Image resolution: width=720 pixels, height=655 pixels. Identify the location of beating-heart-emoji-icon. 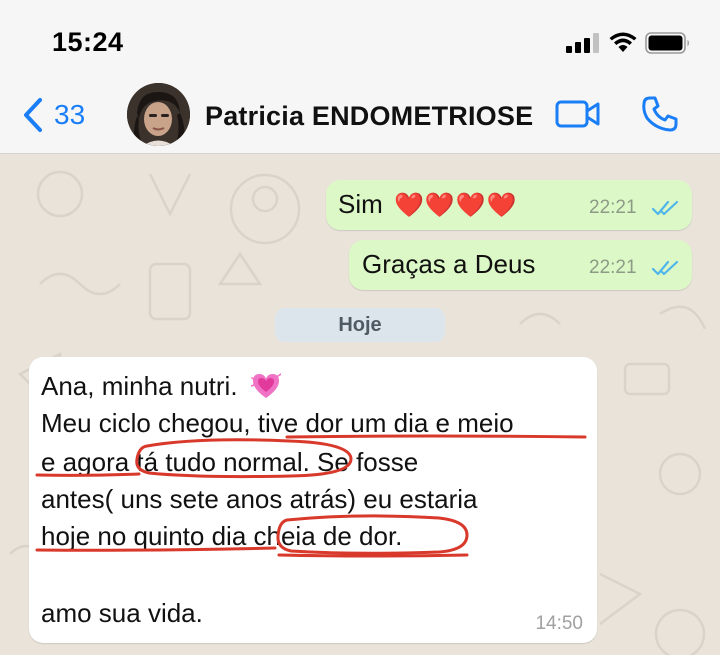
(265, 385).